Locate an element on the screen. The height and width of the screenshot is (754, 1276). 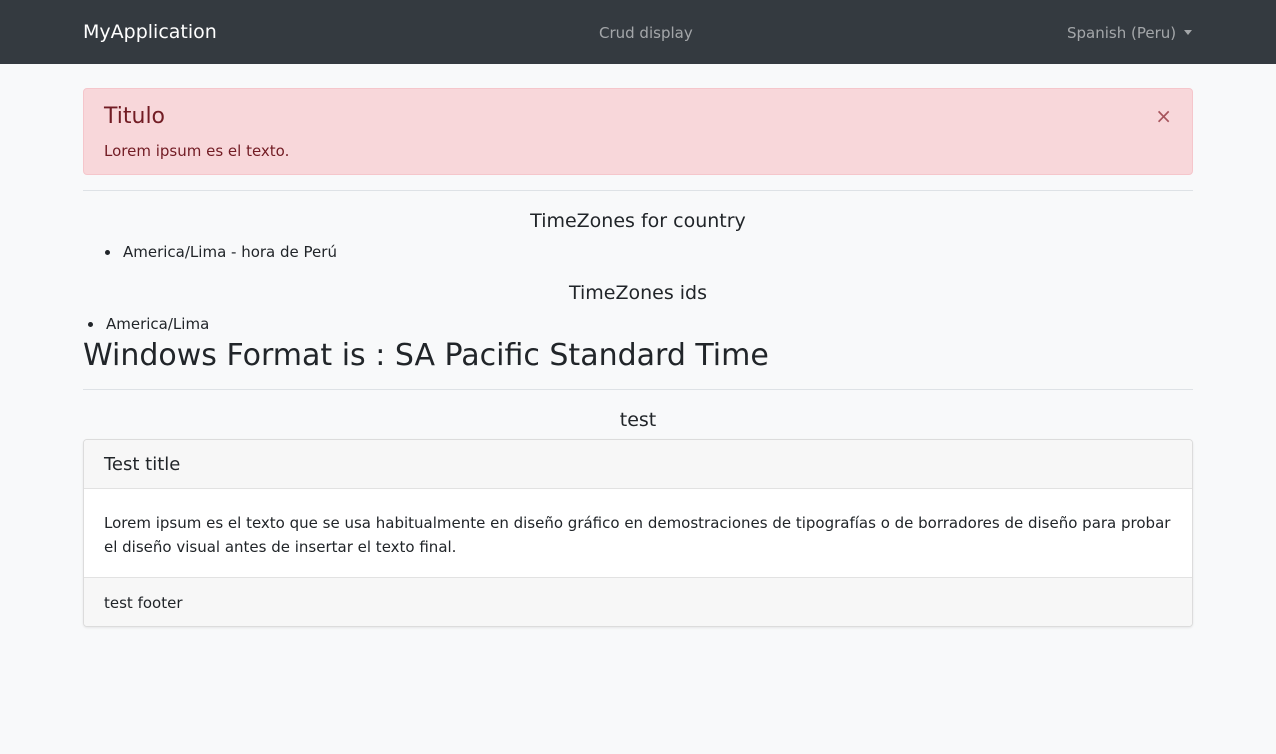
timezones-ids-title: TimeZones ids is located at coordinates (638, 293).